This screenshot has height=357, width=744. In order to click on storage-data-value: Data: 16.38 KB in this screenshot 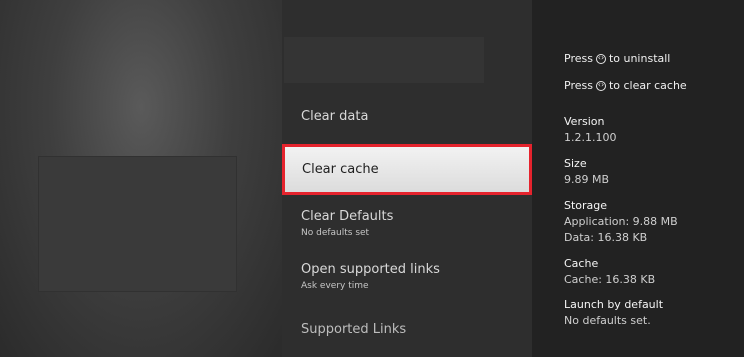, I will do `click(606, 237)`.